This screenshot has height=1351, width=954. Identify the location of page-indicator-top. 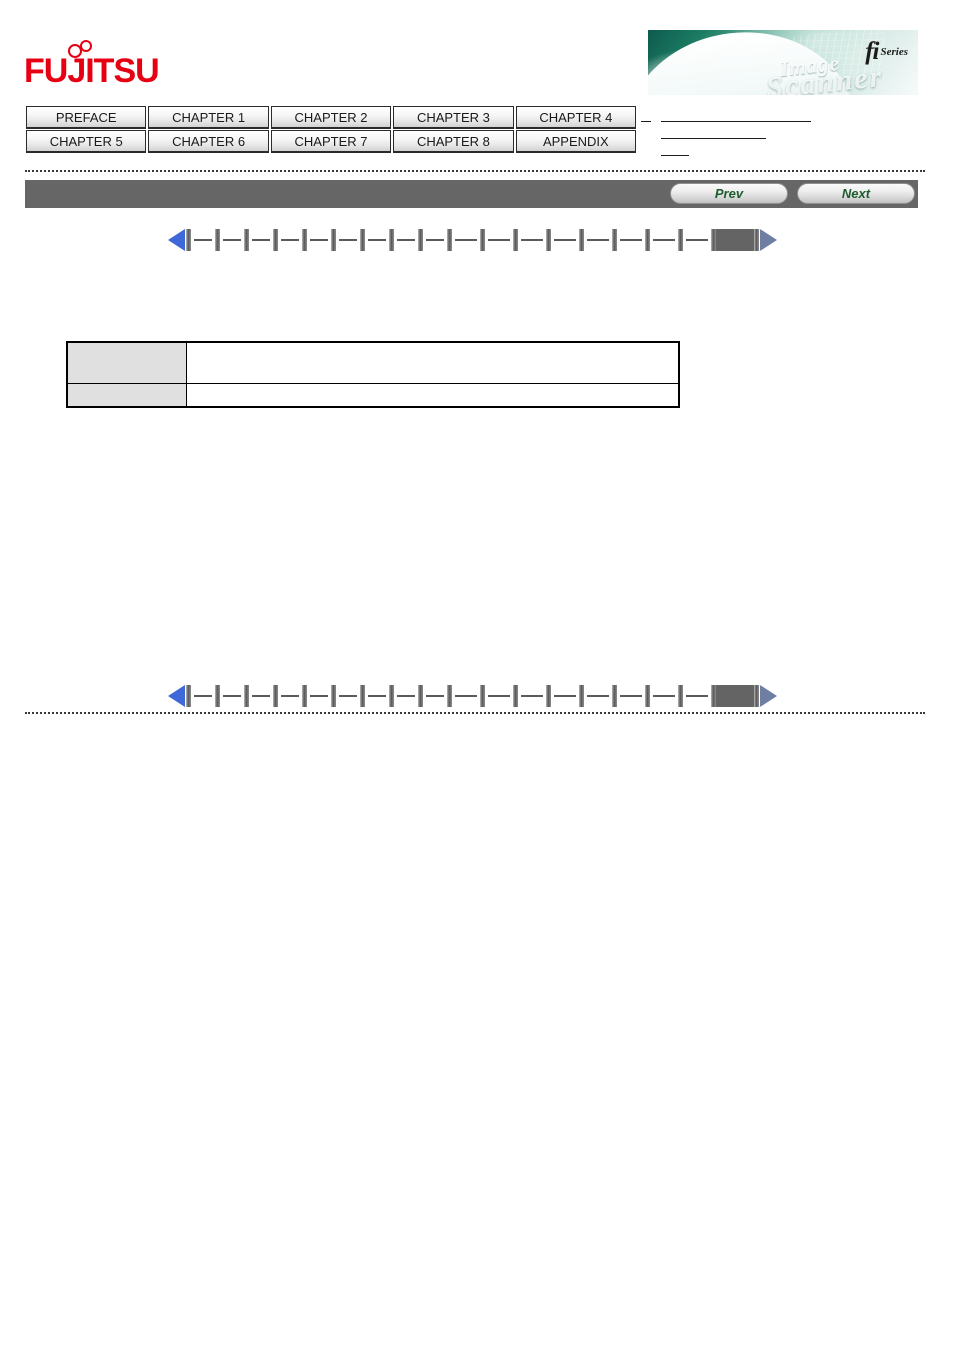
(472, 240).